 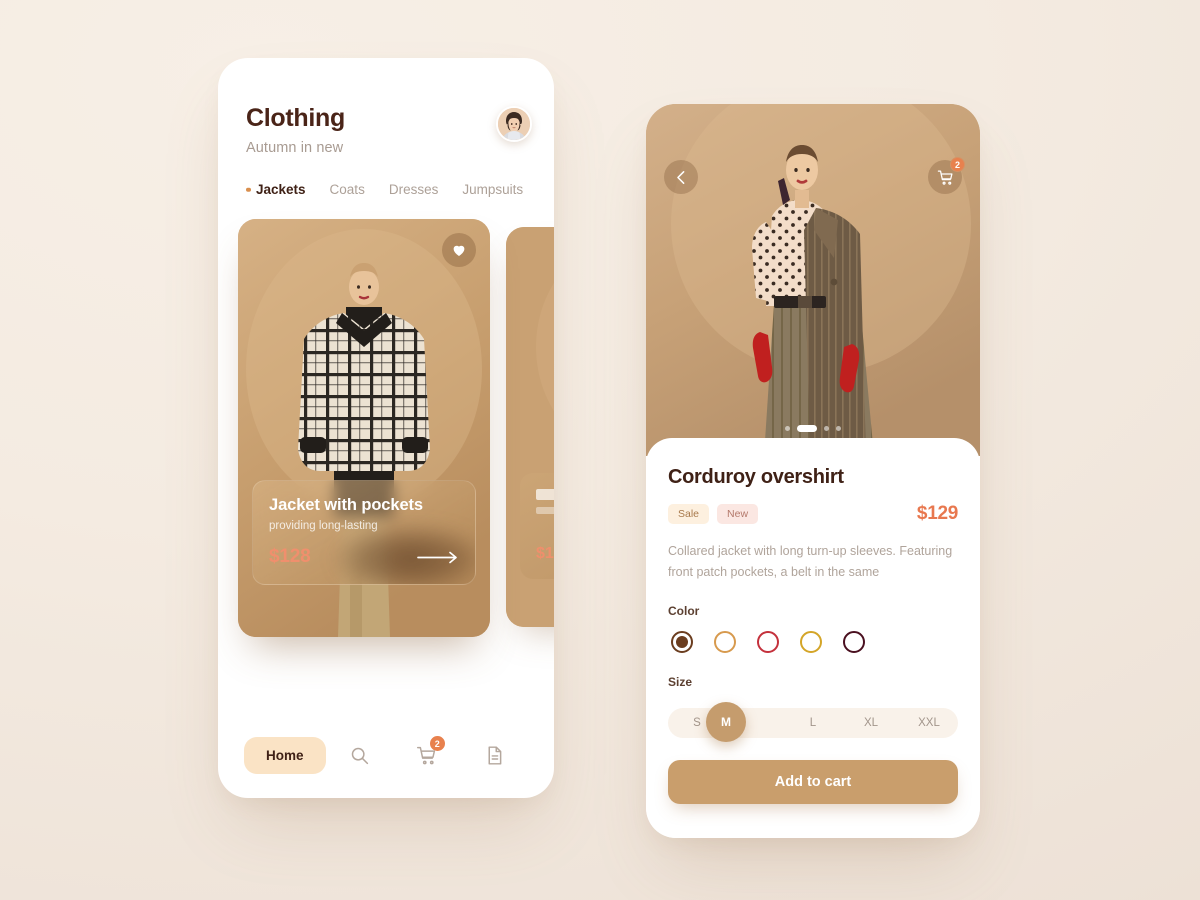 What do you see at coordinates (492, 189) in the screenshot?
I see `tab-jumpsuits: Jumpsuits` at bounding box center [492, 189].